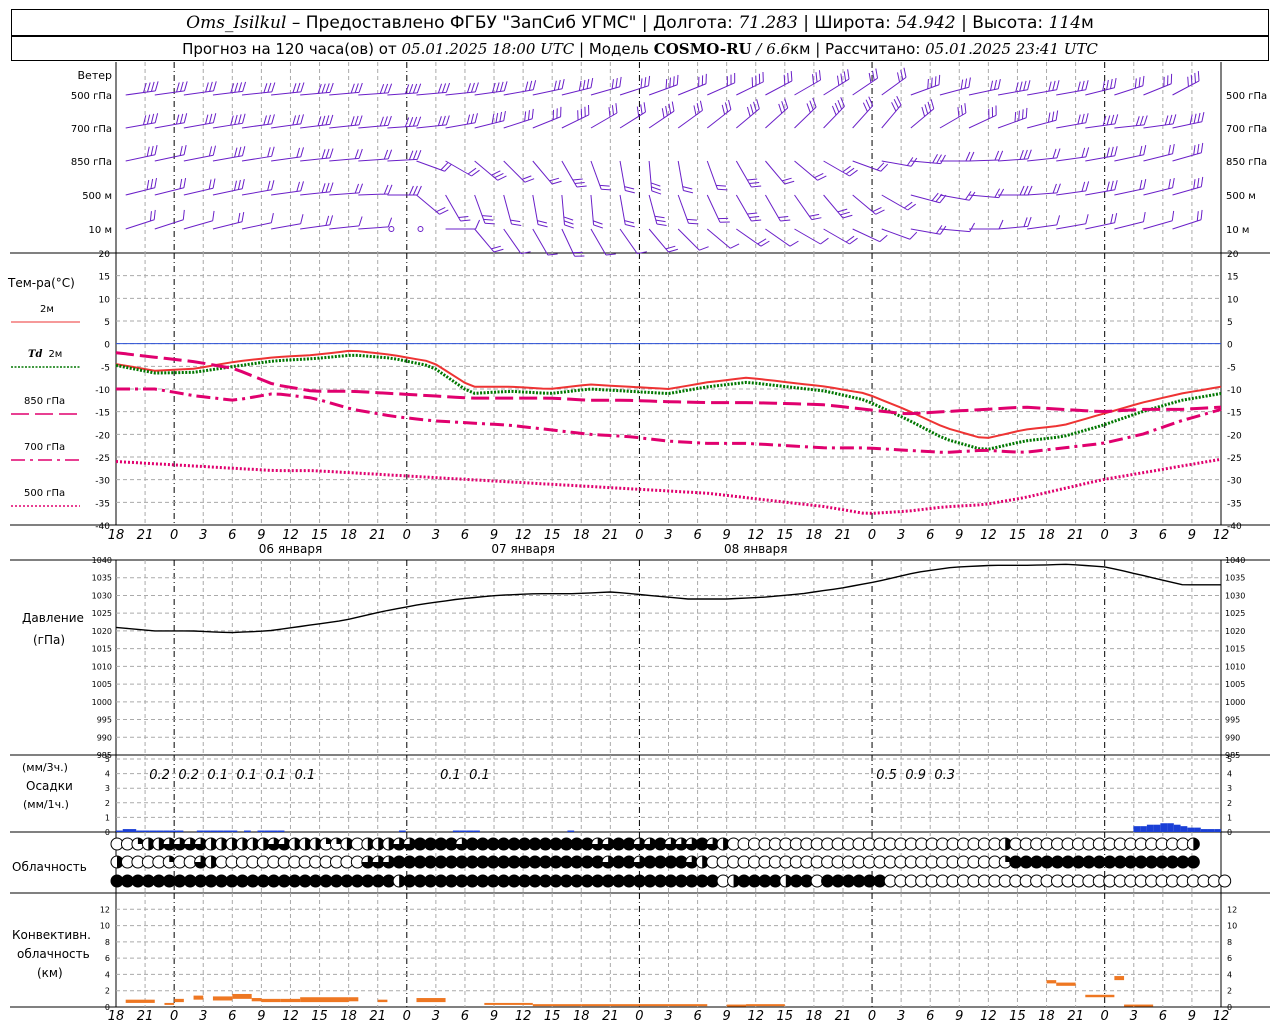  I want to click on temp-axis-title: Тем-ра(°C), so click(41, 283).